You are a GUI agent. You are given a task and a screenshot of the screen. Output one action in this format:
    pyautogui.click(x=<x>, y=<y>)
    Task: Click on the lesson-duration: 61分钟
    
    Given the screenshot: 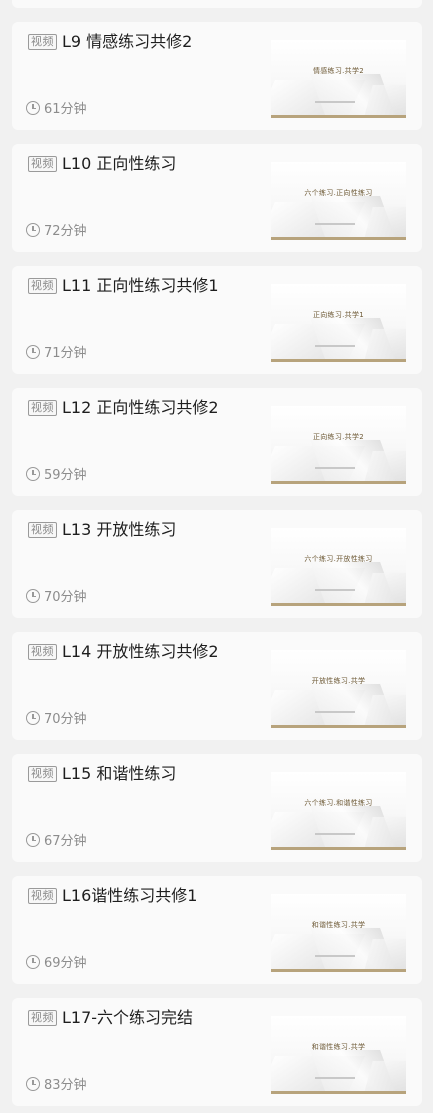 What is the action you would take?
    pyautogui.click(x=56, y=107)
    